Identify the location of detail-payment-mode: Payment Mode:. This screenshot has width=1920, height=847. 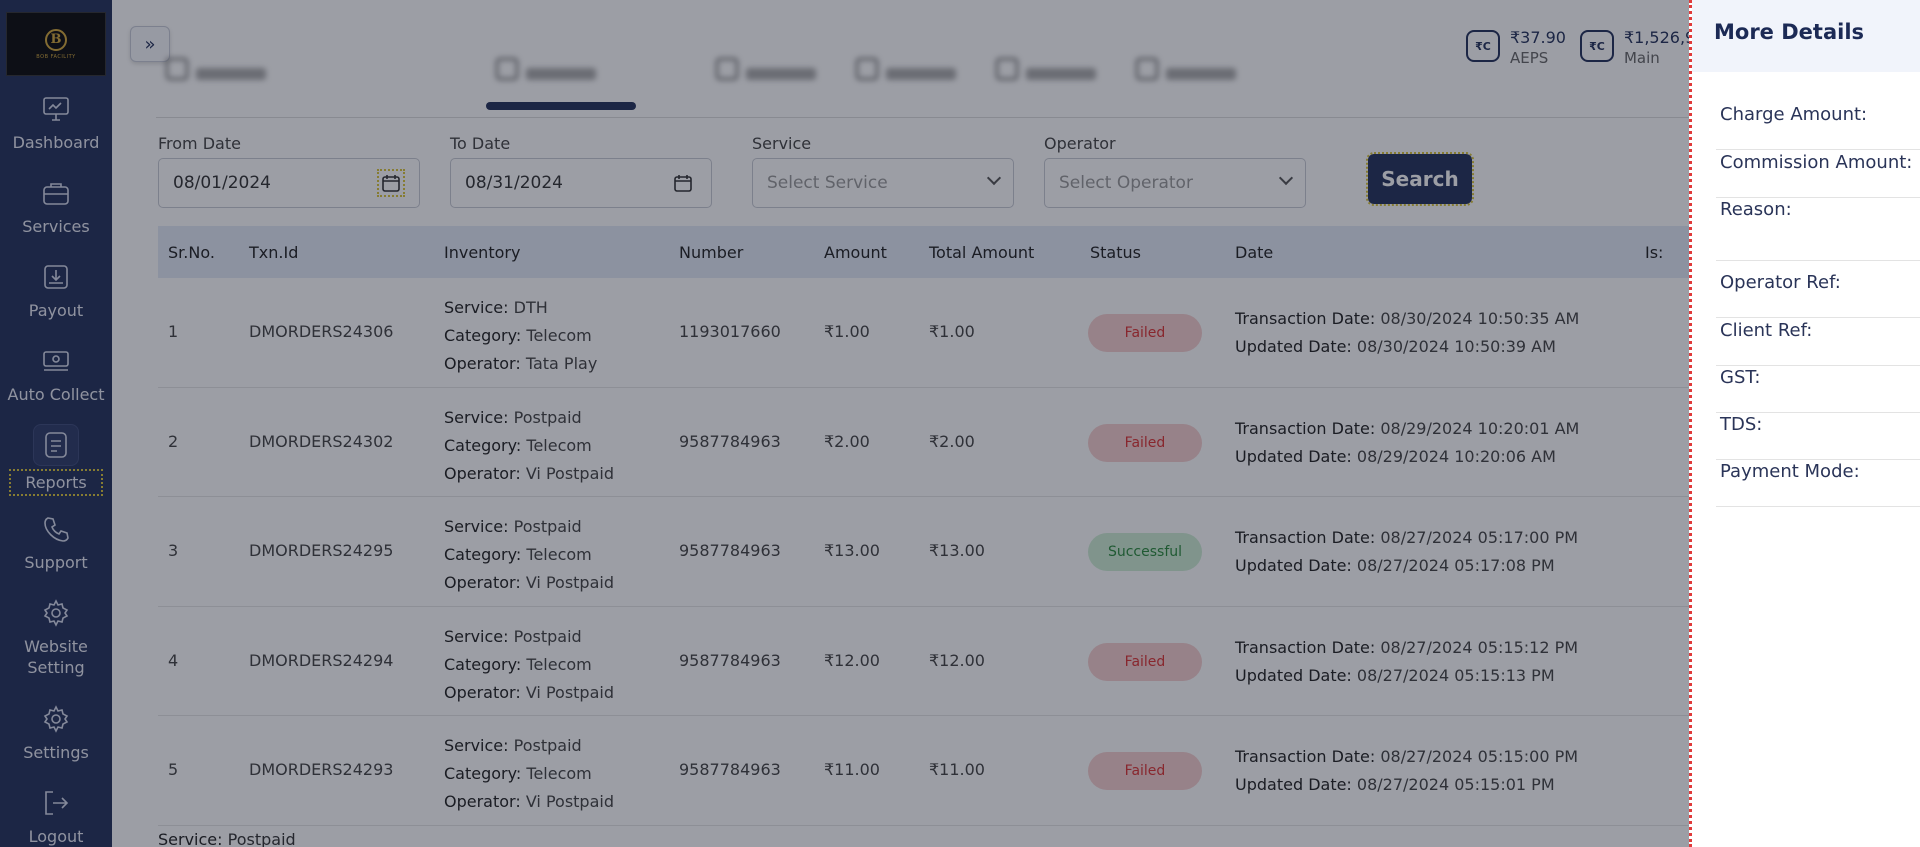
(1818, 484).